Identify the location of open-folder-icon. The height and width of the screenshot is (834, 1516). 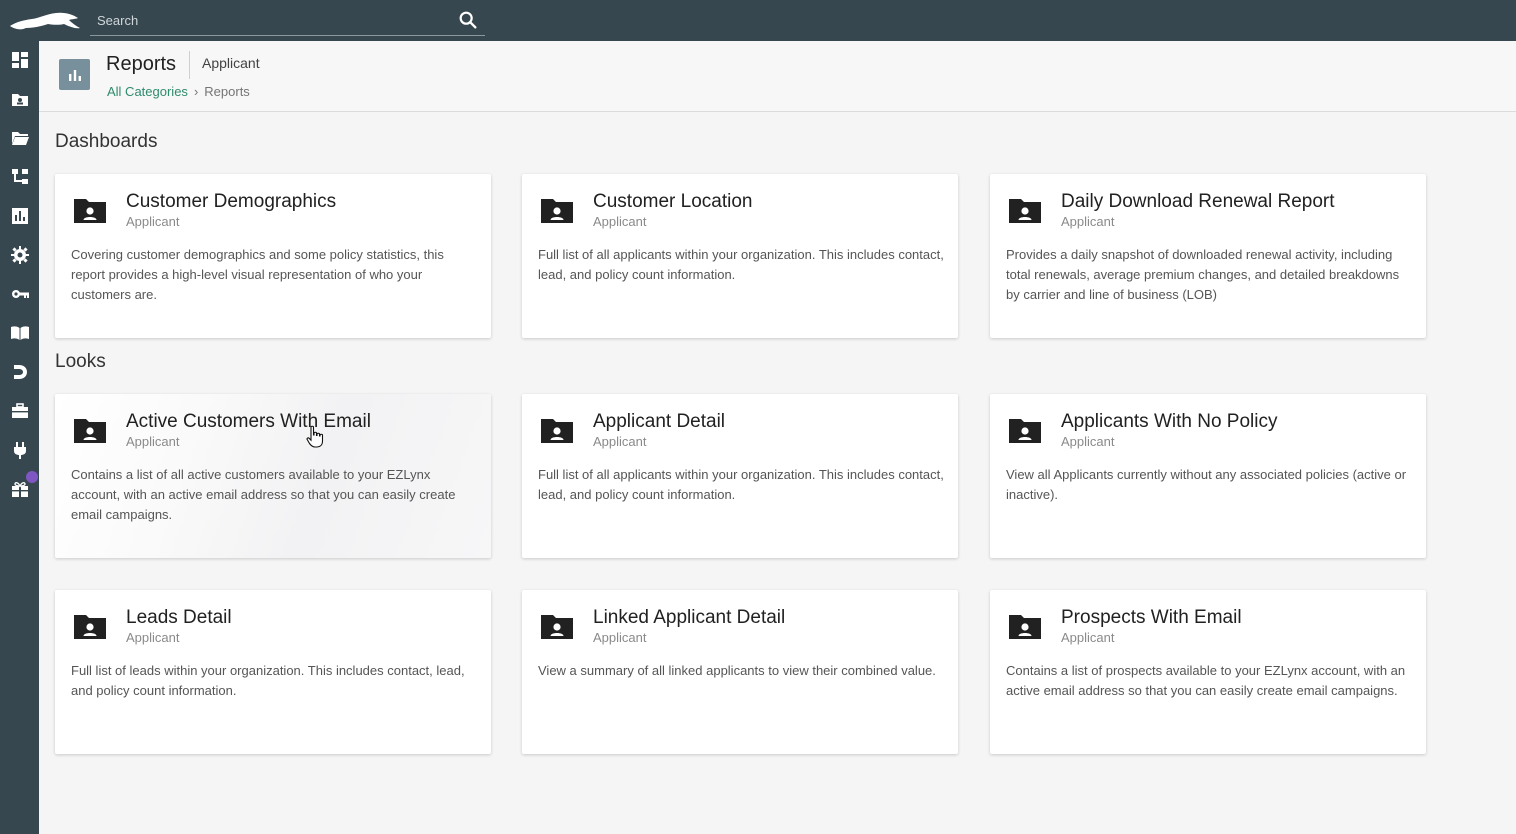
(20, 138).